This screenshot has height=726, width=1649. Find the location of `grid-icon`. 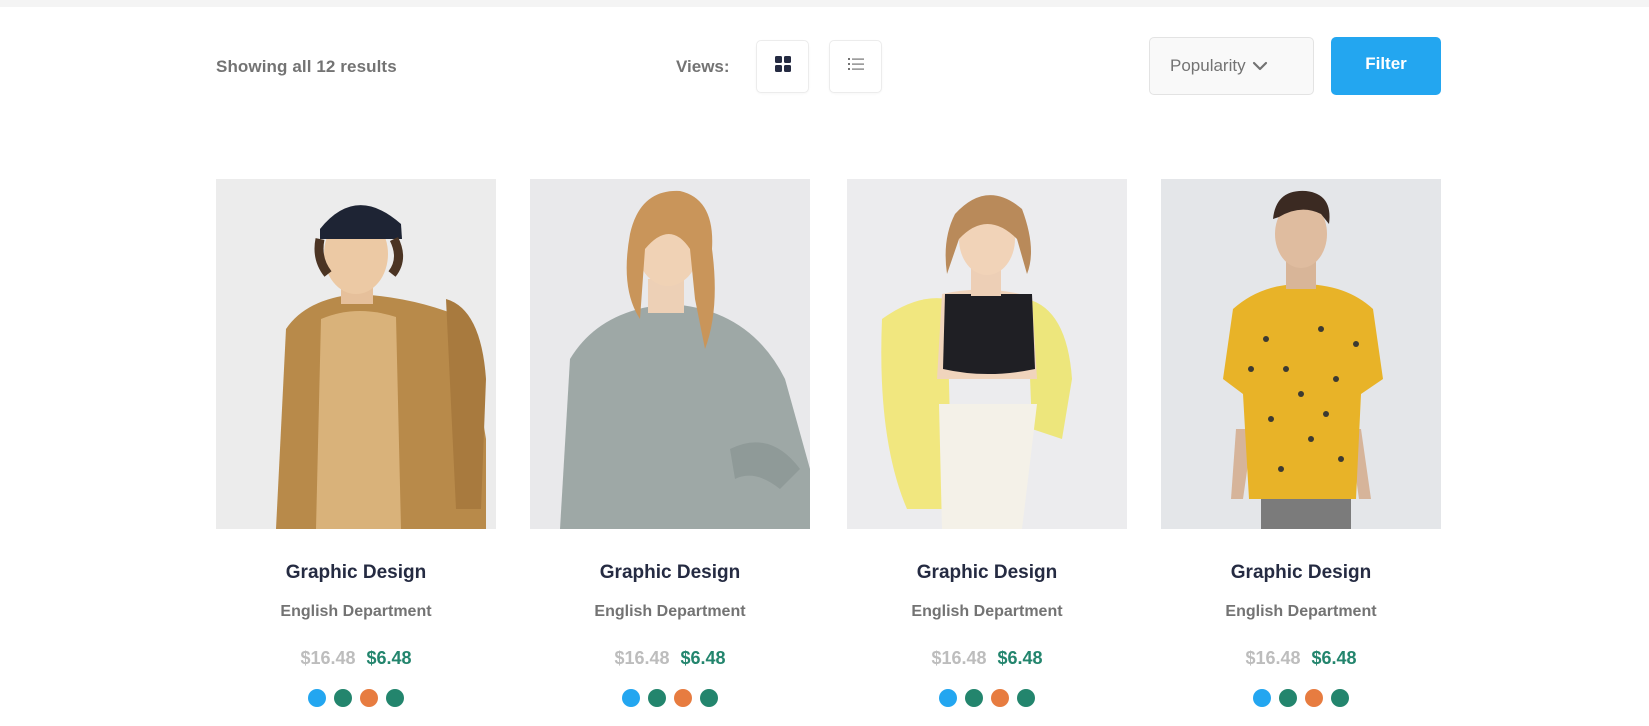

grid-icon is located at coordinates (783, 66).